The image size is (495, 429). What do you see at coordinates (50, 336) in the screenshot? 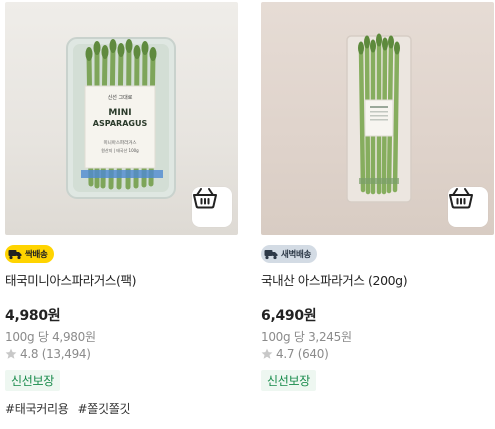
I see `unit-price: 100g 당 4,980원` at bounding box center [50, 336].